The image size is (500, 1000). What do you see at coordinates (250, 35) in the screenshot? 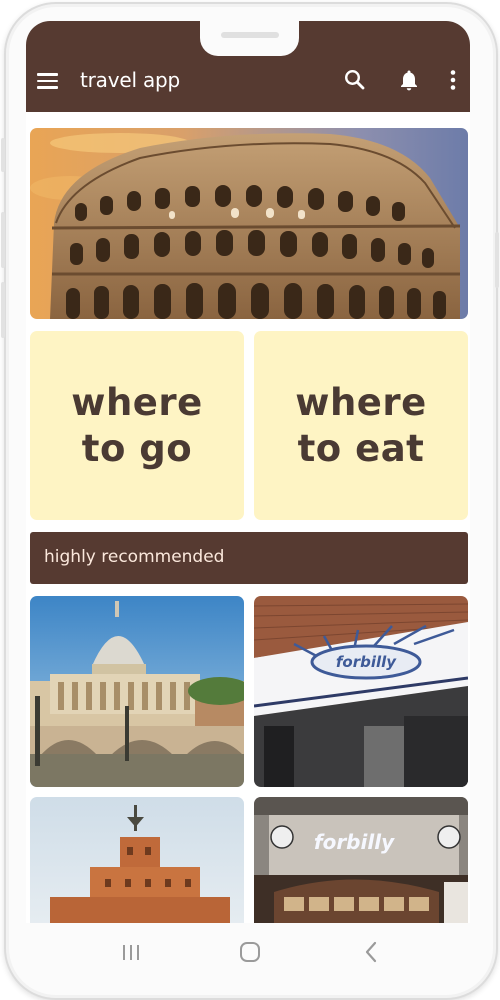
I see `speaker-grille` at bounding box center [250, 35].